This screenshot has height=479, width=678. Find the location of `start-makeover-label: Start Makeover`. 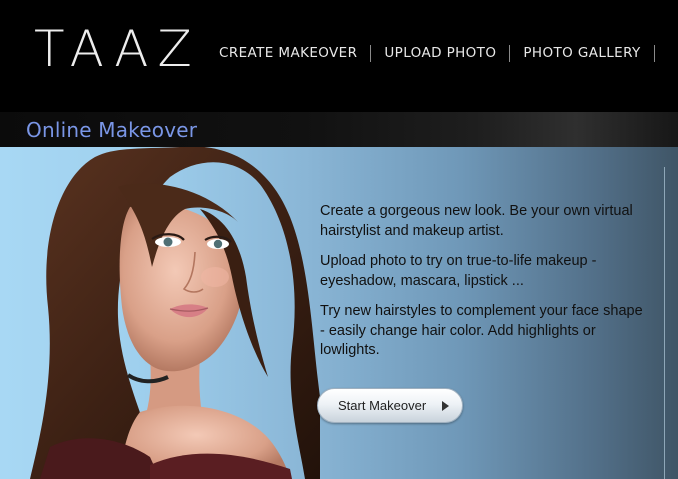

start-makeover-label: Start Makeover is located at coordinates (382, 405).